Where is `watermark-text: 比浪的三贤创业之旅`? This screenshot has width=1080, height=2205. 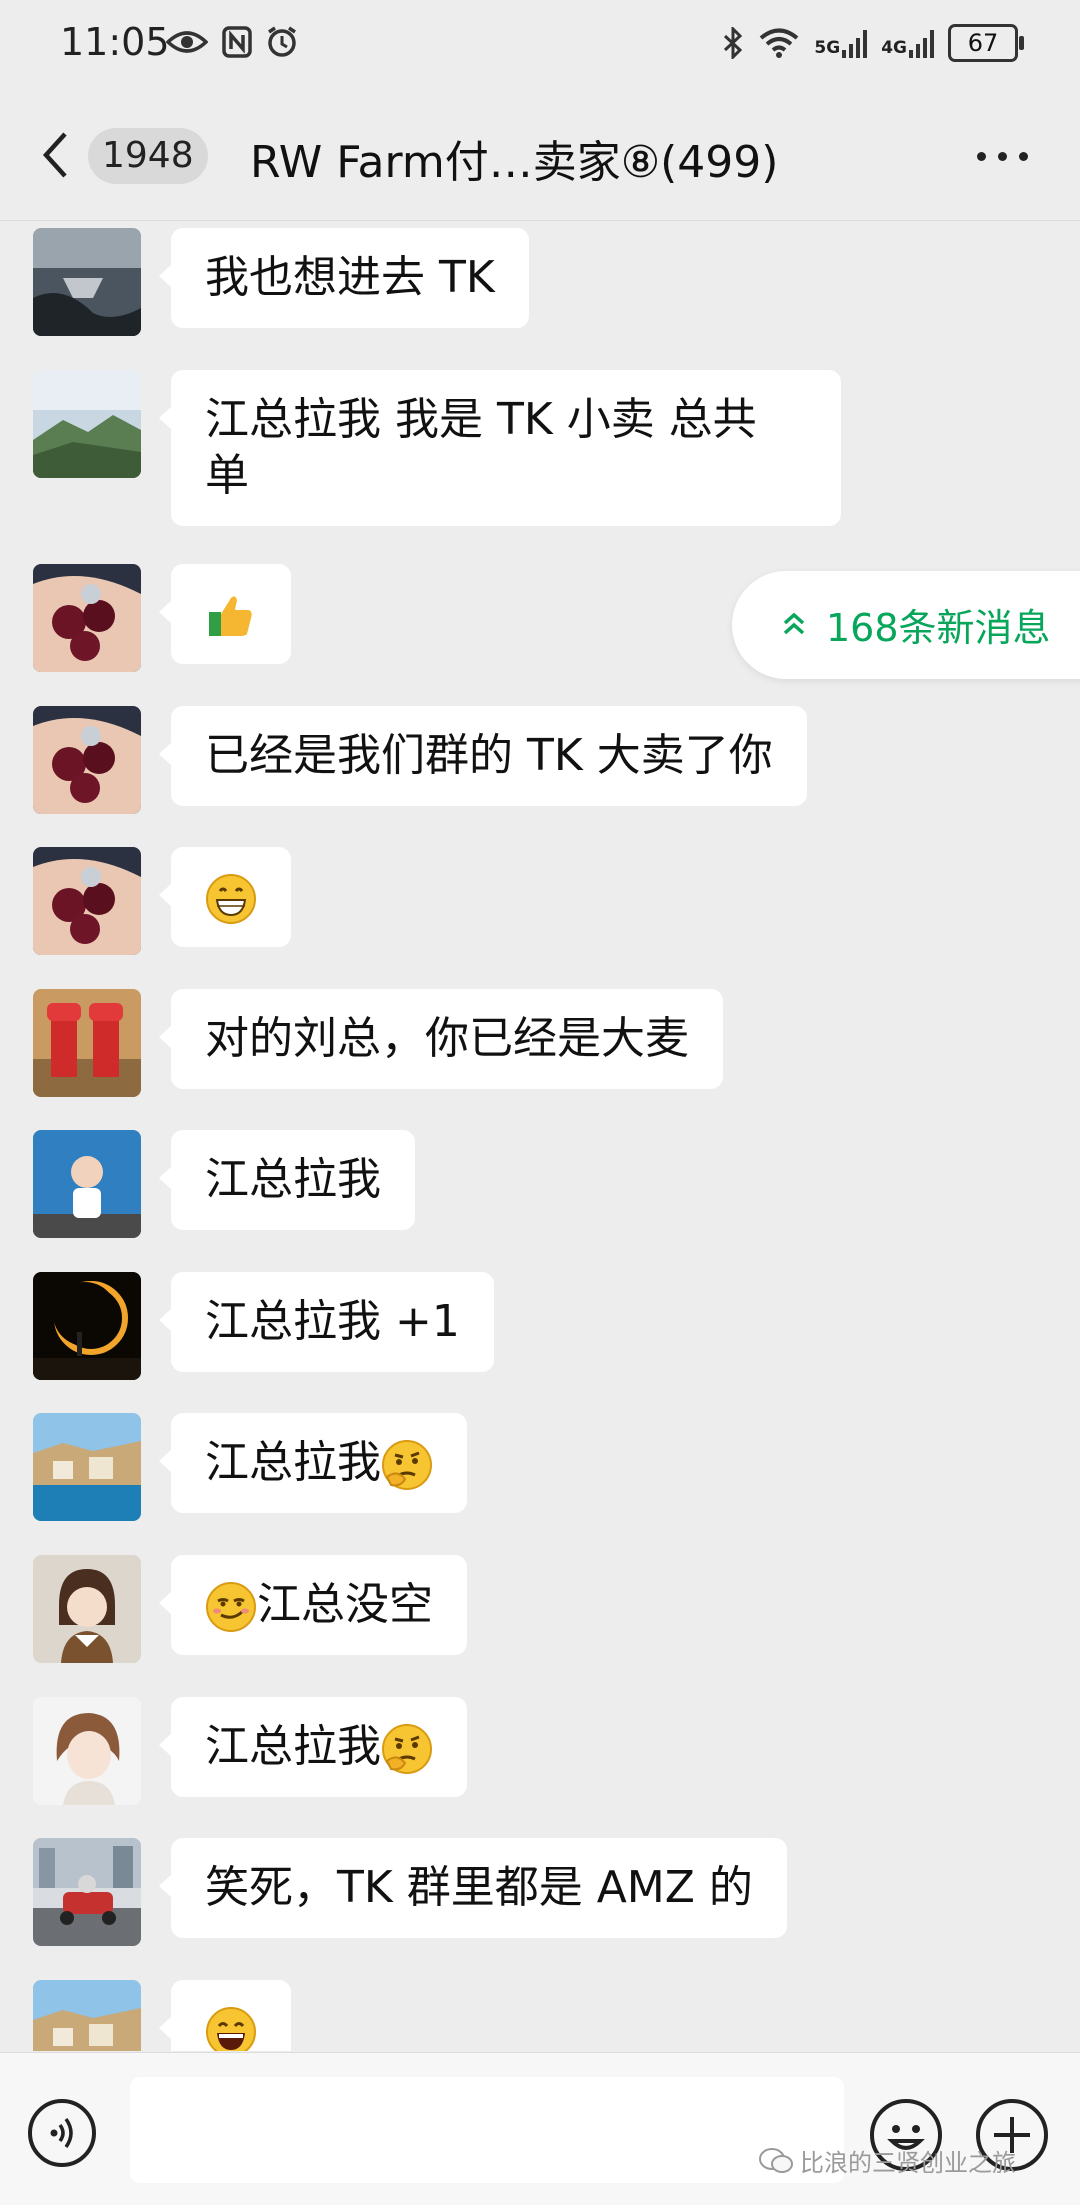 watermark-text: 比浪的三贤创业之旅 is located at coordinates (908, 2163).